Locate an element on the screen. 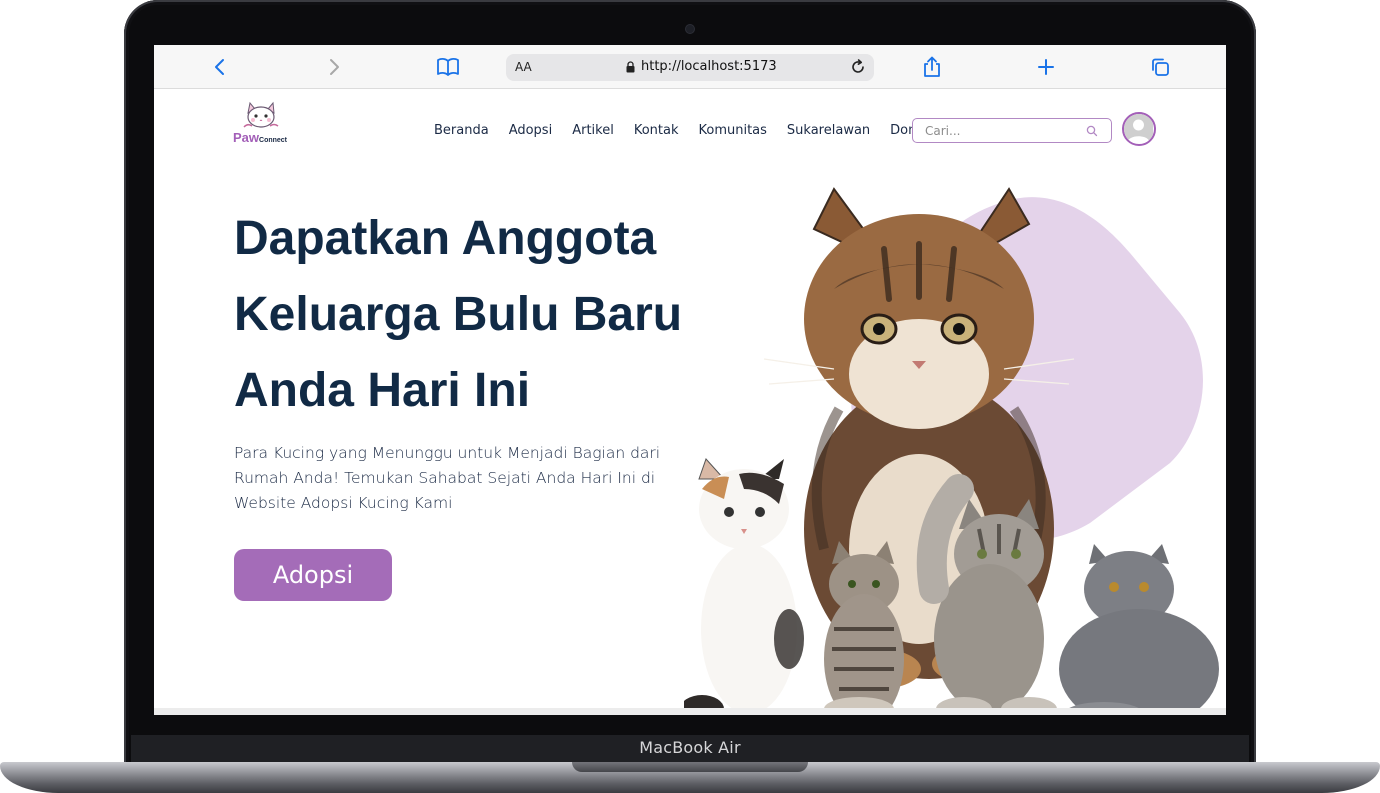 This screenshot has height=793, width=1380. reader-aa-button: AA is located at coordinates (523, 67).